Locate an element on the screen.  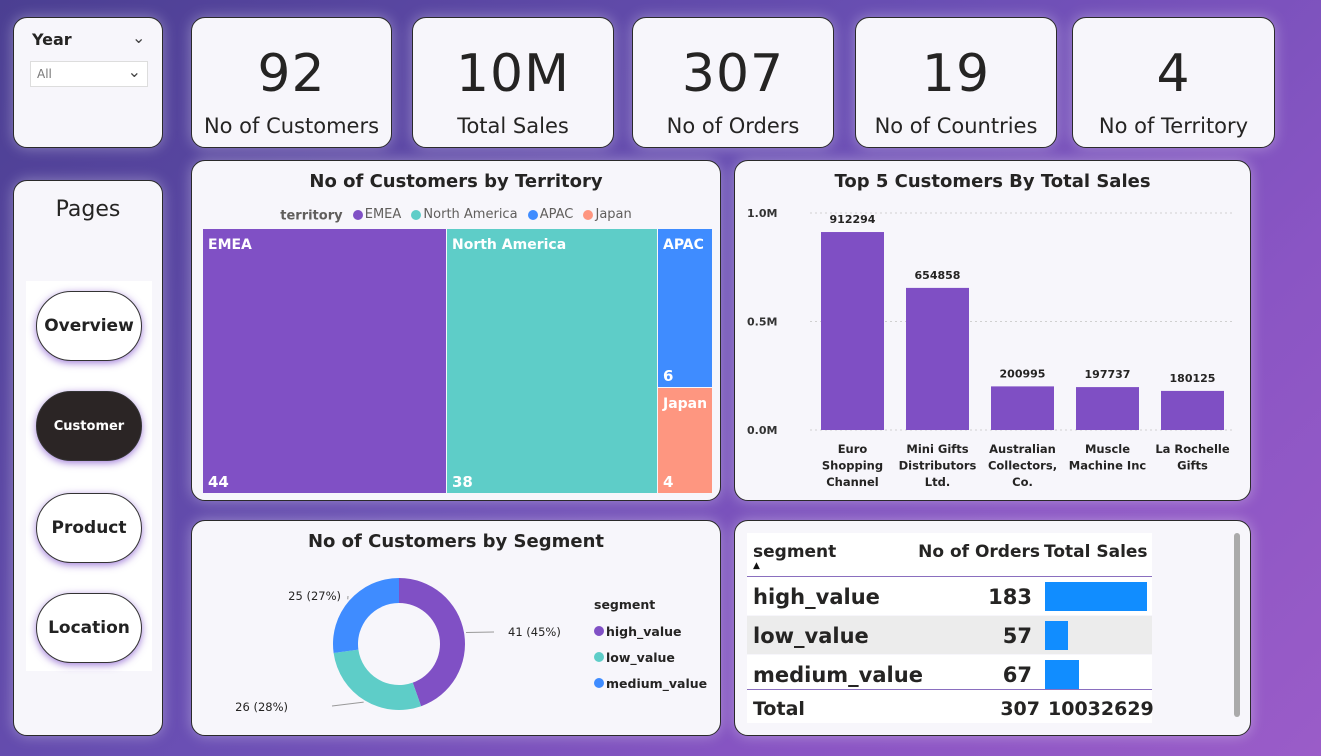
treemap-cell-label: Japan is located at coordinates (685, 404).